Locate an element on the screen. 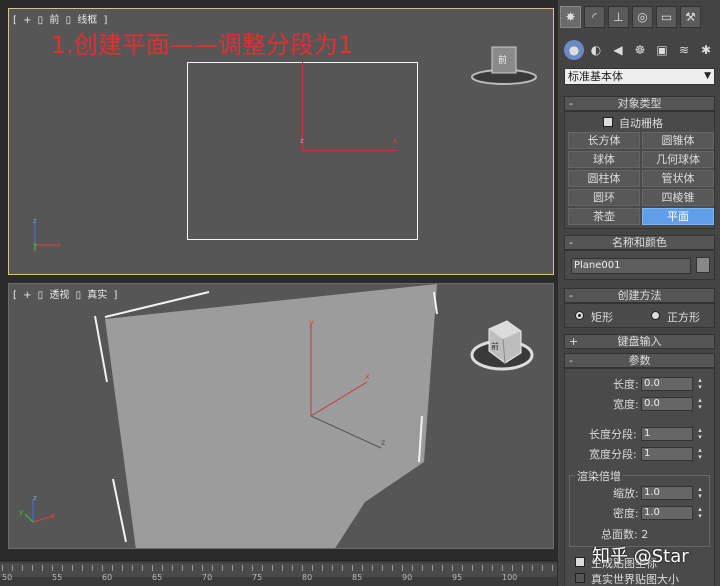 The image size is (720, 586). pyramid-button: 四棱锥 is located at coordinates (678, 197).